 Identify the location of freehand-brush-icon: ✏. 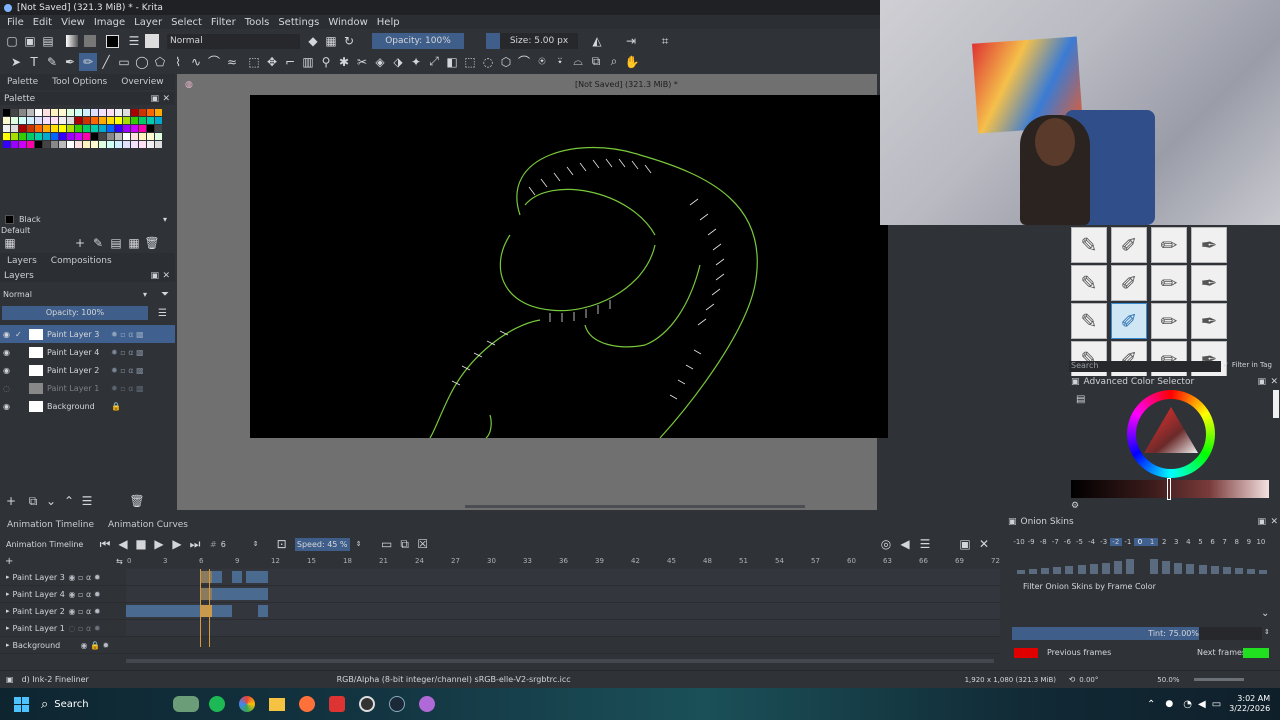
(88, 61).